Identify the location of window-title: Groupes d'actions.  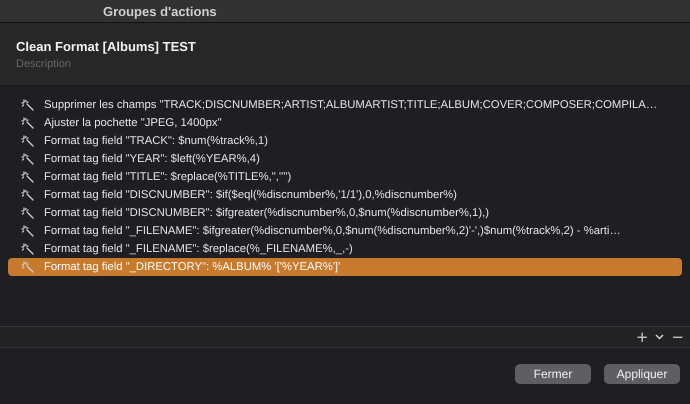
(160, 11).